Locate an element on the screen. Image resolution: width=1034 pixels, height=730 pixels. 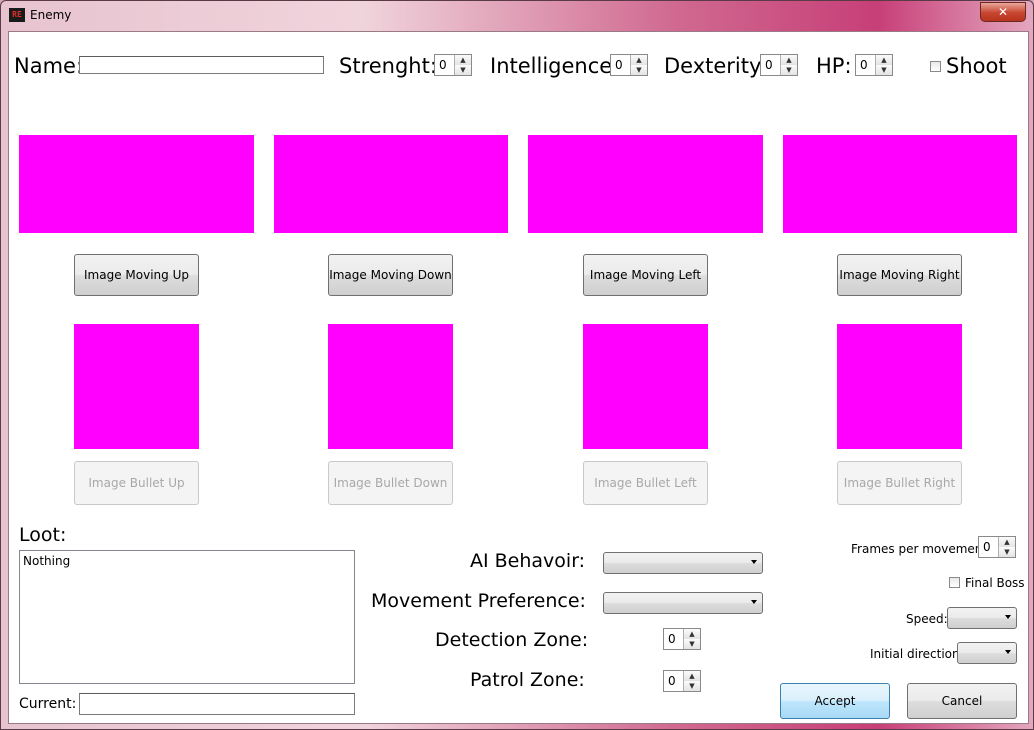
detection-zone-label: Detection Zone: is located at coordinates (512, 640).